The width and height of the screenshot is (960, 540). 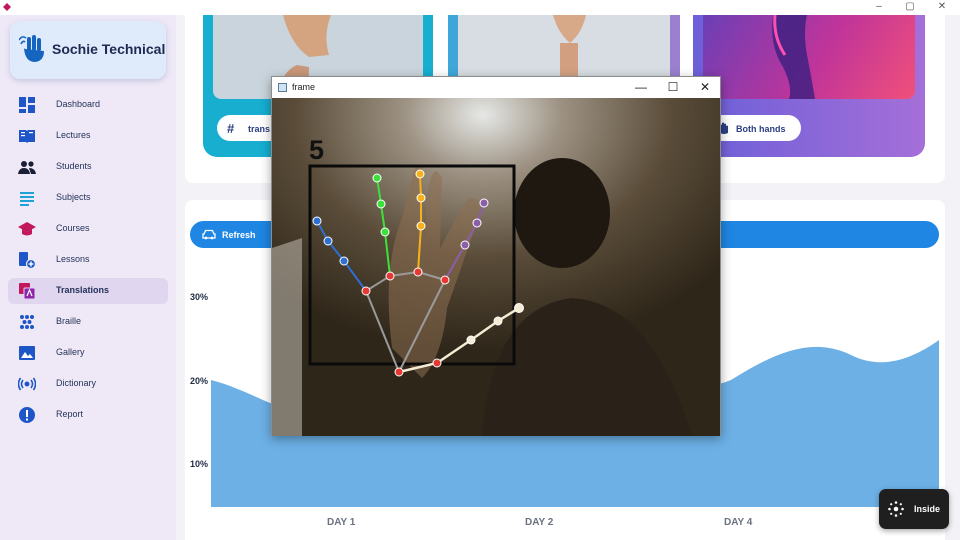 I want to click on brand-card: Sochie Technical, so click(x=88, y=50).